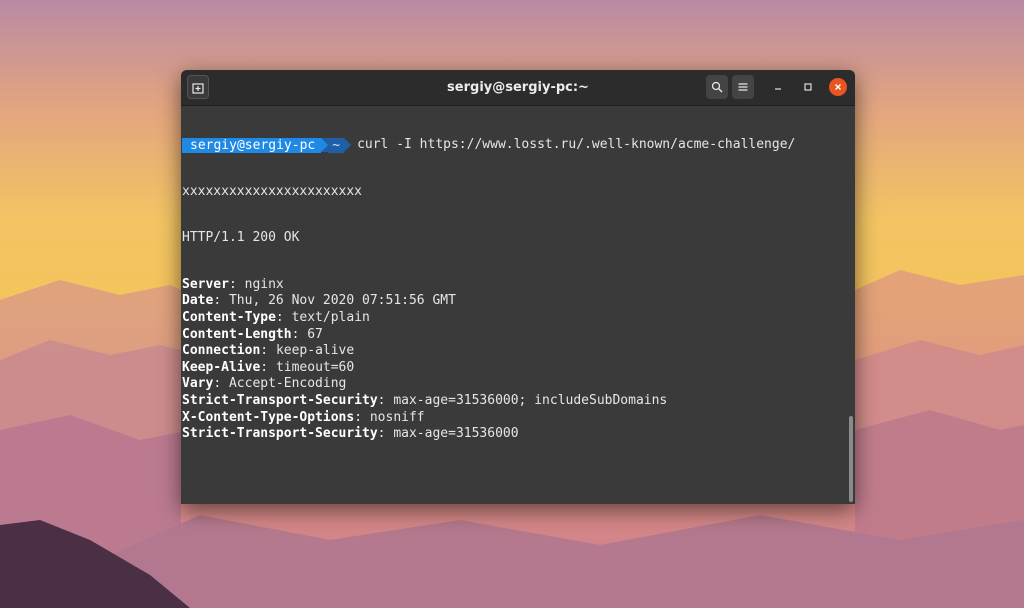 The width and height of the screenshot is (1024, 608). Describe the element at coordinates (229, 317) in the screenshot. I see `header-name: Content-Type` at that location.